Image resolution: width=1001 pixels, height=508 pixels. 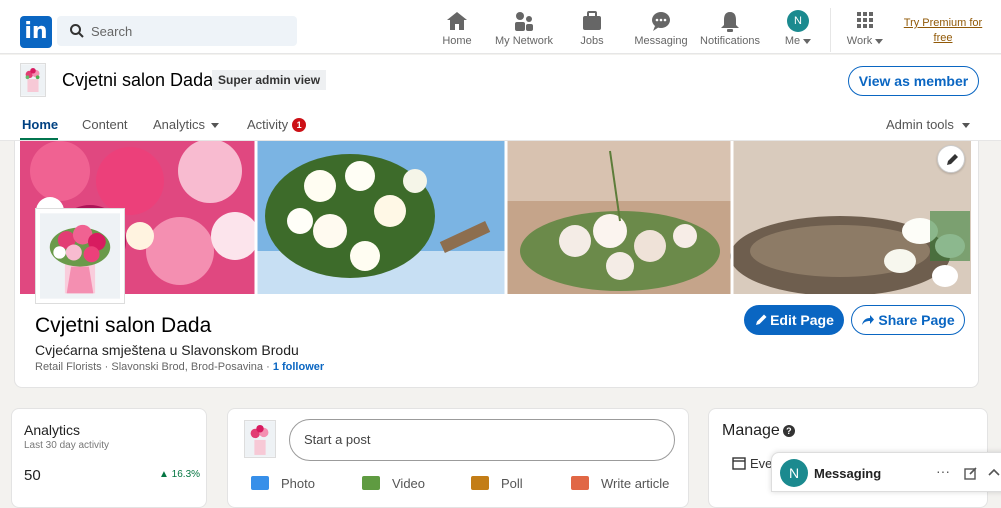 What do you see at coordinates (105, 124) in the screenshot?
I see `tab-content: Content` at bounding box center [105, 124].